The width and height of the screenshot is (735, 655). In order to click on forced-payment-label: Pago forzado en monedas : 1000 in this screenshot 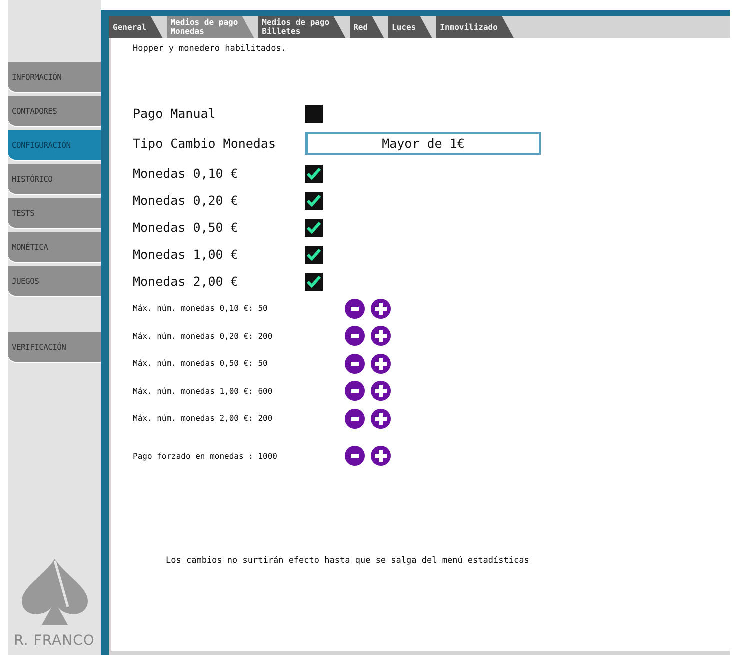, I will do `click(205, 456)`.